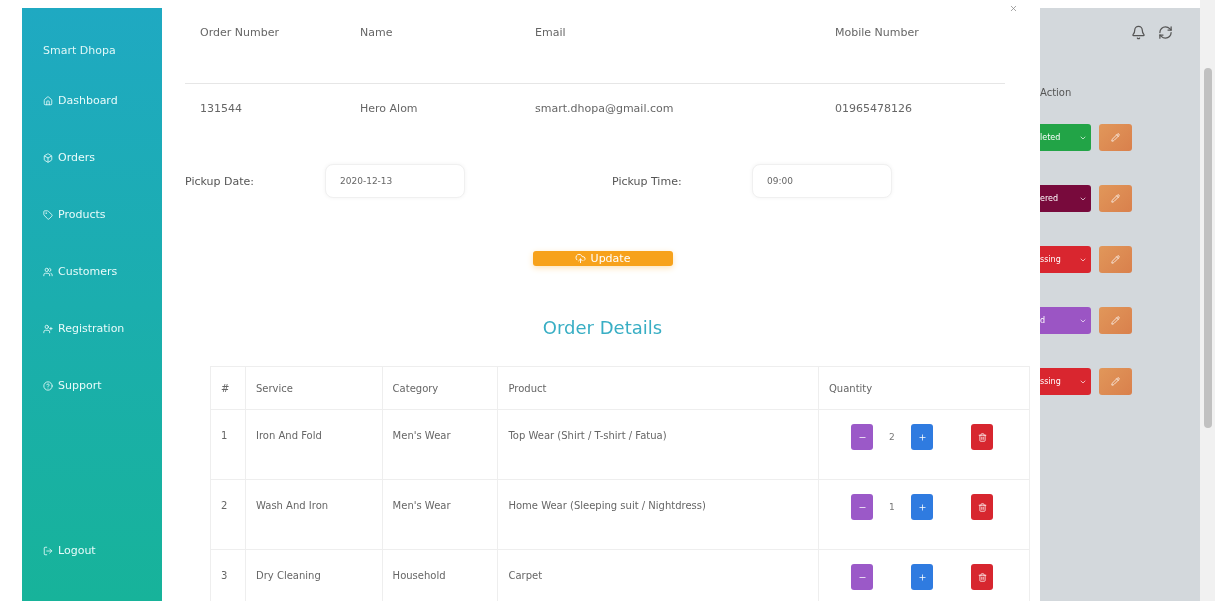 The width and height of the screenshot is (1215, 601). I want to click on section-title: Order Details, so click(602, 327).